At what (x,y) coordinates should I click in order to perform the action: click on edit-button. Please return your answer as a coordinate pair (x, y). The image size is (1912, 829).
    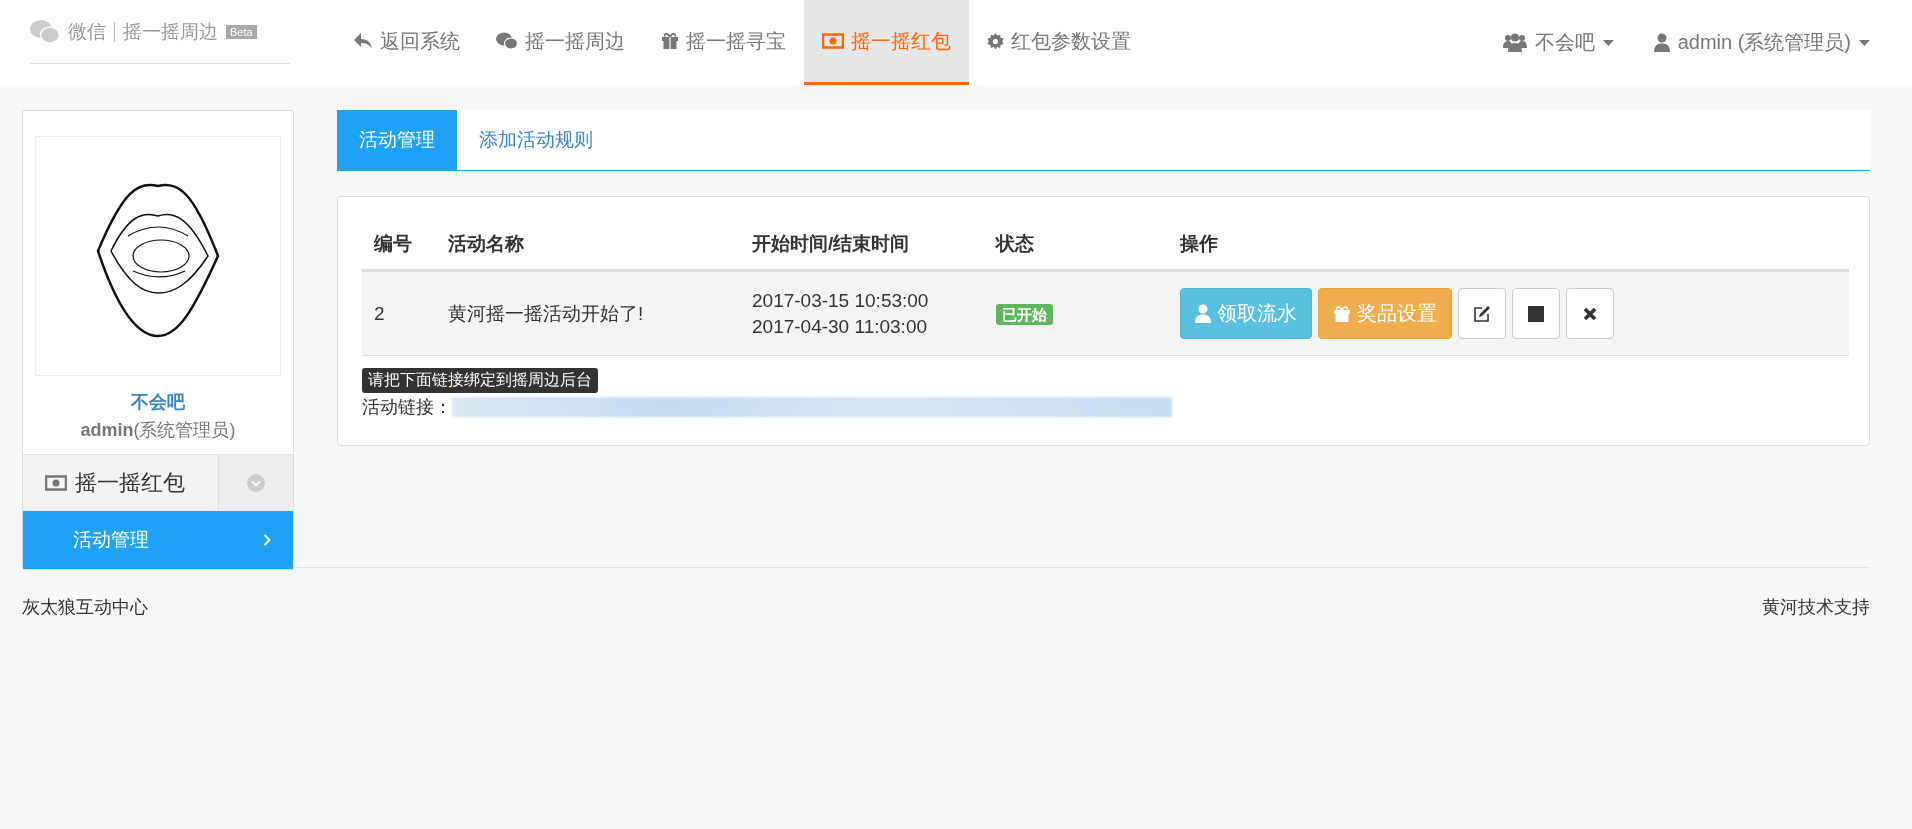
    Looking at the image, I should click on (1482, 314).